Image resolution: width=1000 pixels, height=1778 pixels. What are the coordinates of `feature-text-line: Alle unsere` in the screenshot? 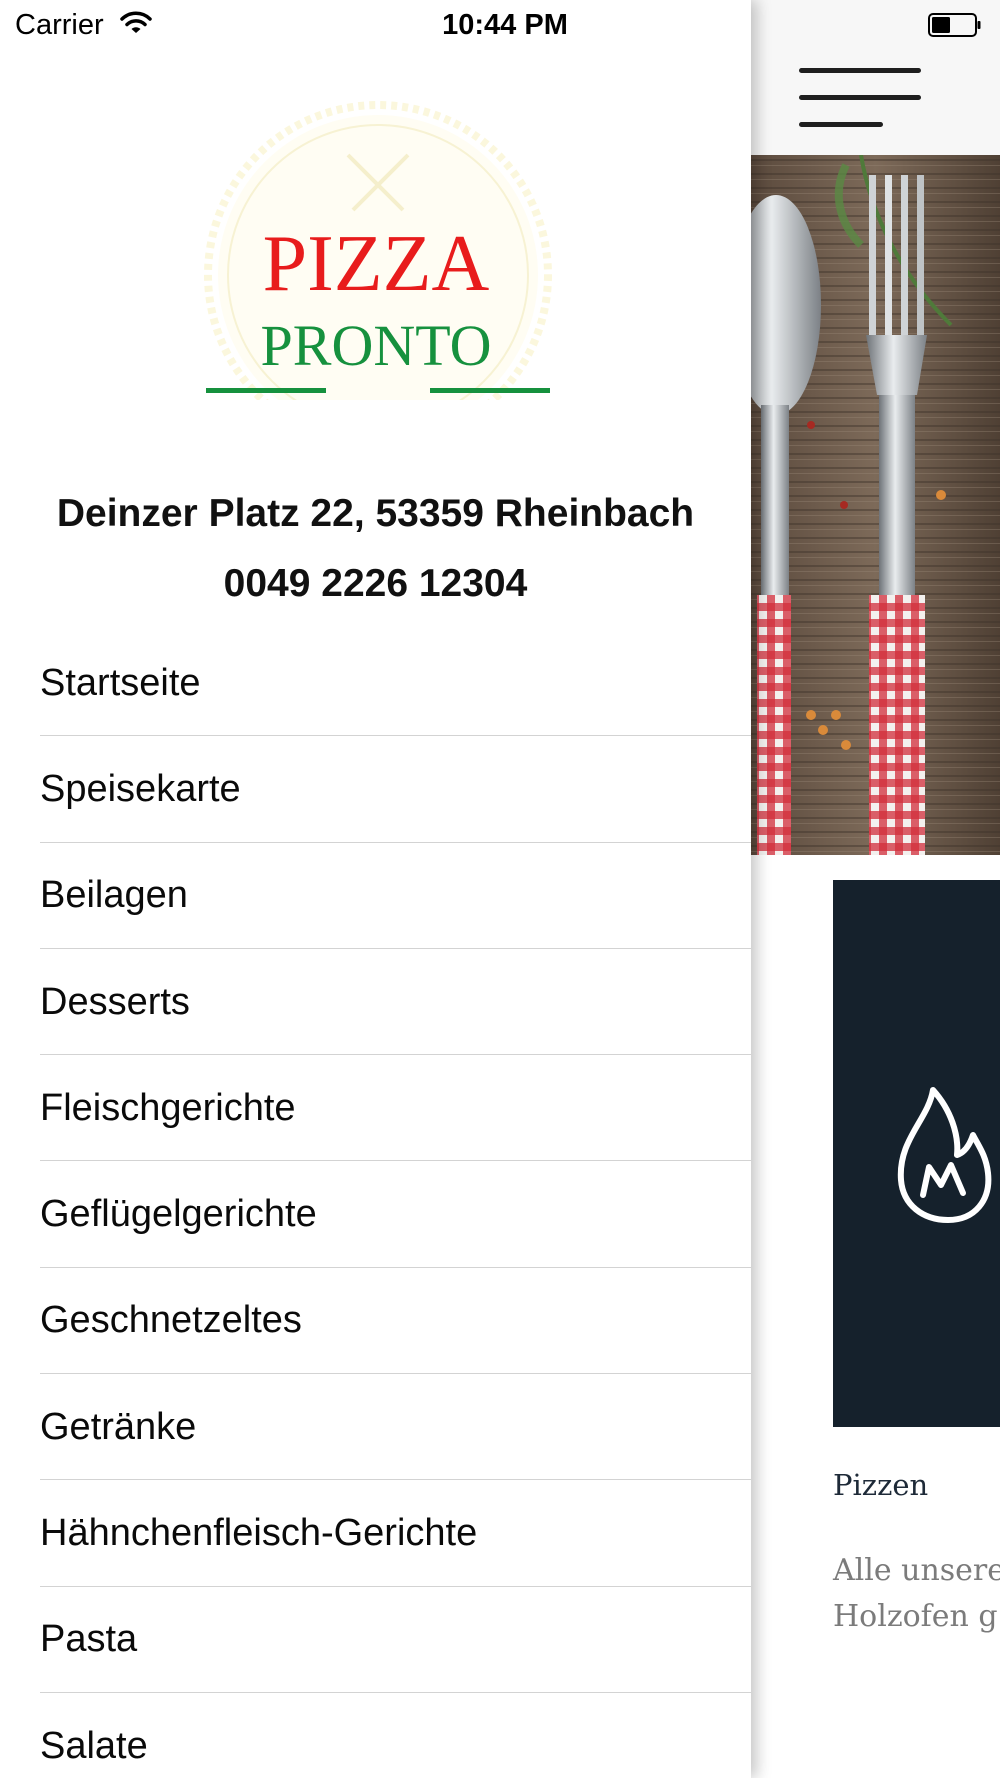 It's located at (916, 1570).